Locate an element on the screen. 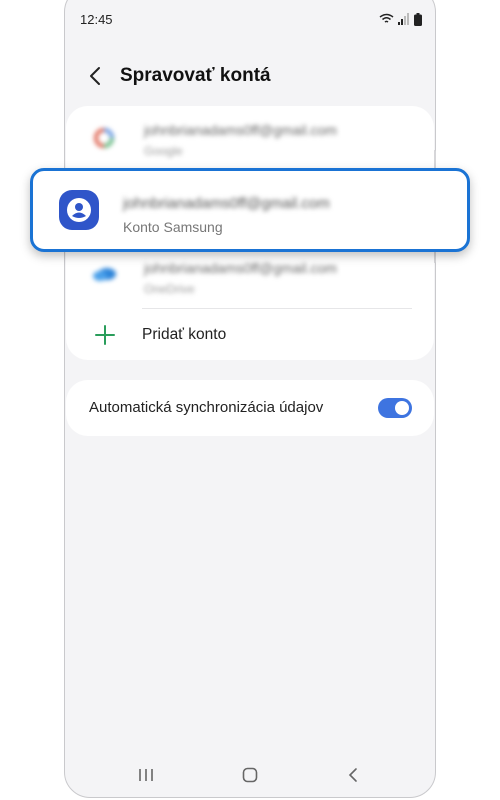 This screenshot has height=800, width=500. plus-icon is located at coordinates (105, 335).